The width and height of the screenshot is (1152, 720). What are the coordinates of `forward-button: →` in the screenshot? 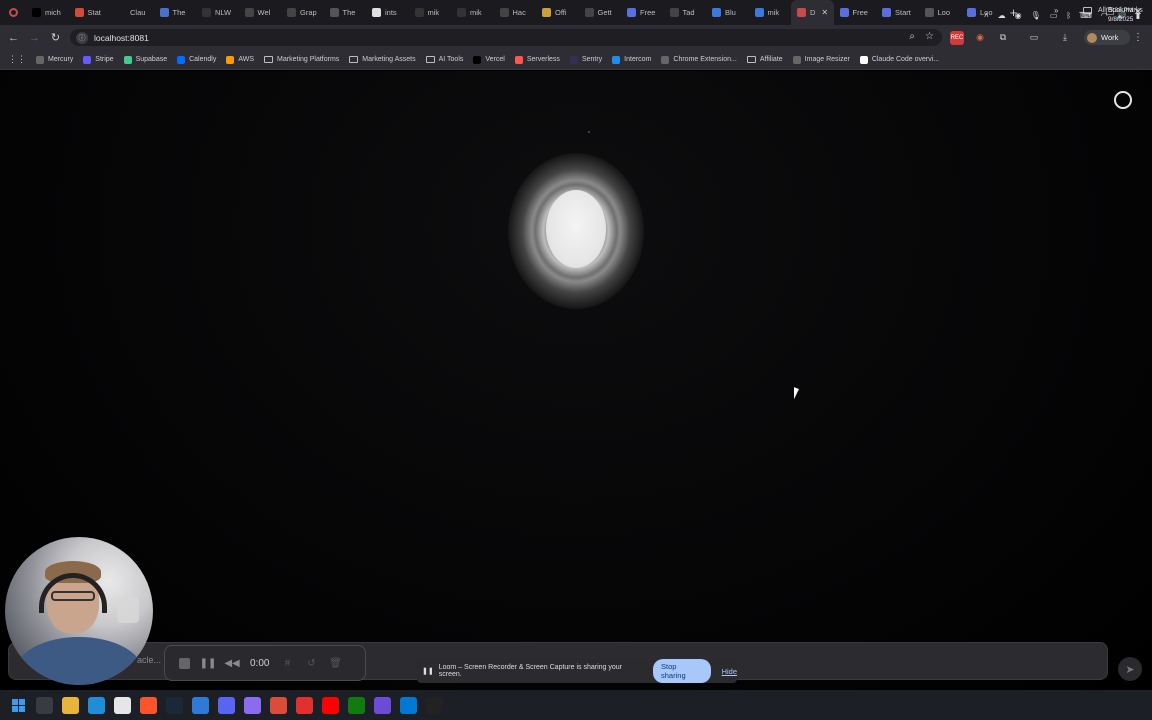 It's located at (34, 37).